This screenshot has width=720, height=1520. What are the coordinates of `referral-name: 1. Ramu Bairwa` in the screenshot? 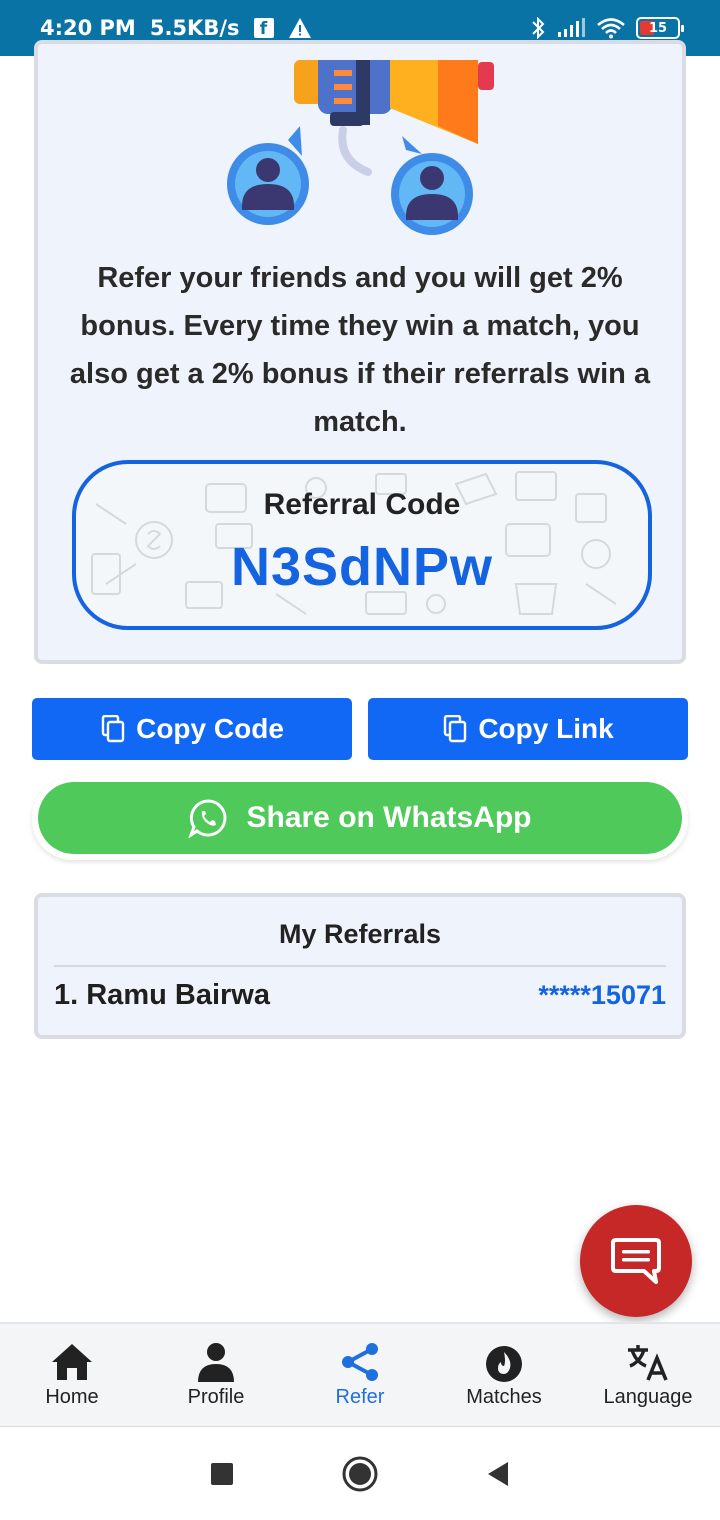 It's located at (162, 994).